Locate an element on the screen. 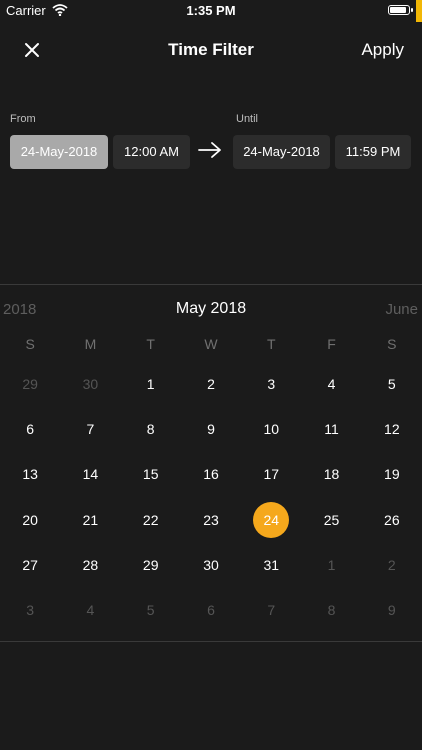 The height and width of the screenshot is (750, 422). nav-bar: Time Filter Apply is located at coordinates (211, 50).